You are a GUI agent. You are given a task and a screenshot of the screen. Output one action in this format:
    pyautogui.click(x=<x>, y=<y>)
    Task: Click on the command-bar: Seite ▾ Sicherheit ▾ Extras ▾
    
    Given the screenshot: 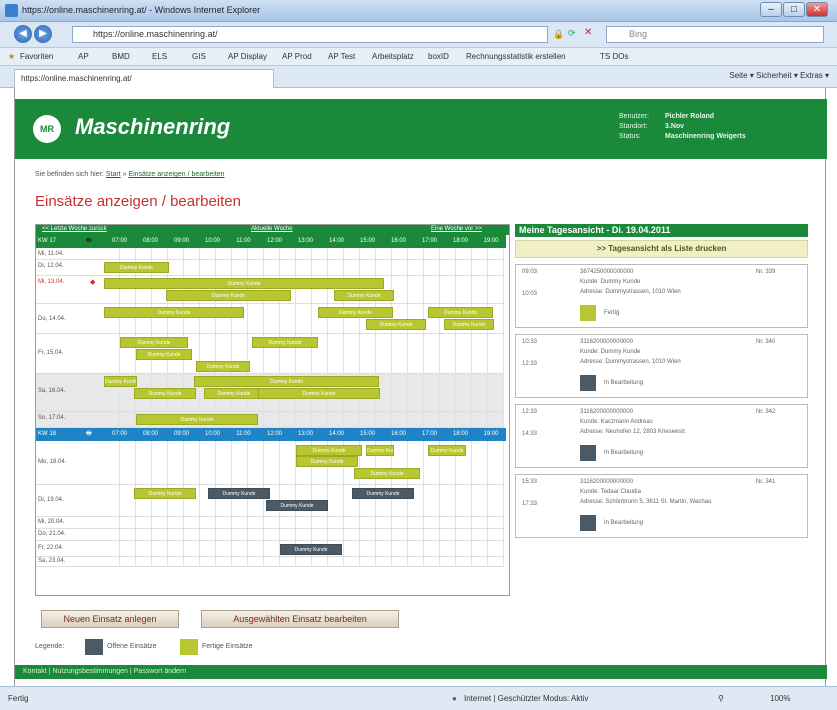 What is the action you would take?
    pyautogui.click(x=779, y=75)
    